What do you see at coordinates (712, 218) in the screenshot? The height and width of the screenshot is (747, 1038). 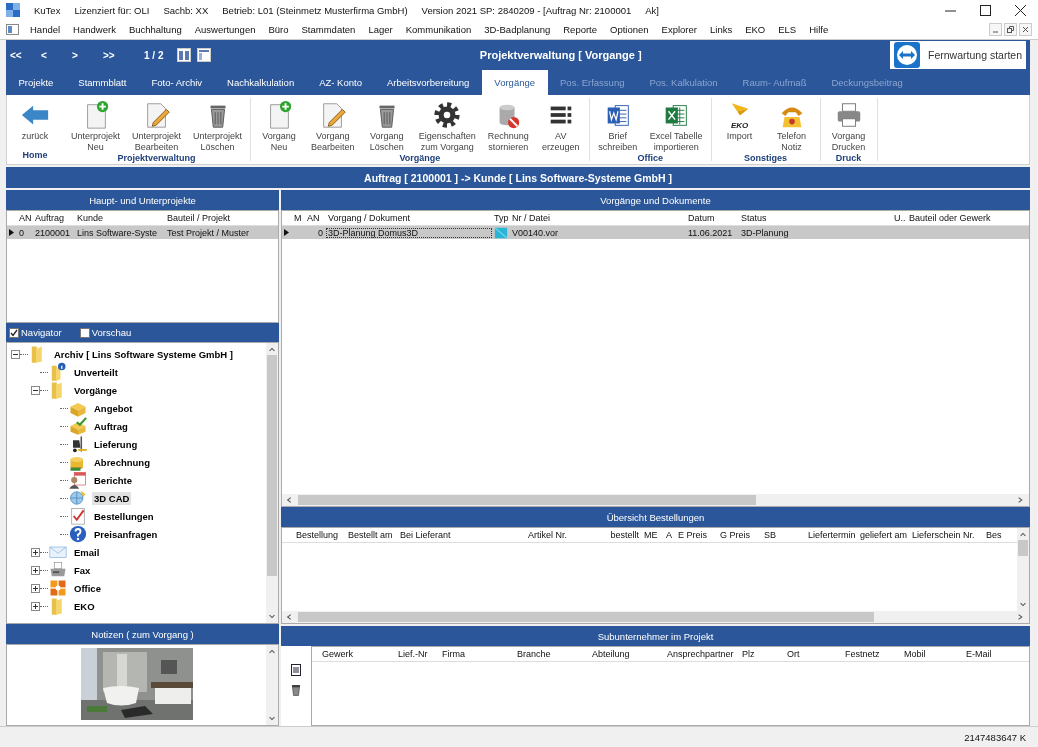 I see `column-header: Datum` at bounding box center [712, 218].